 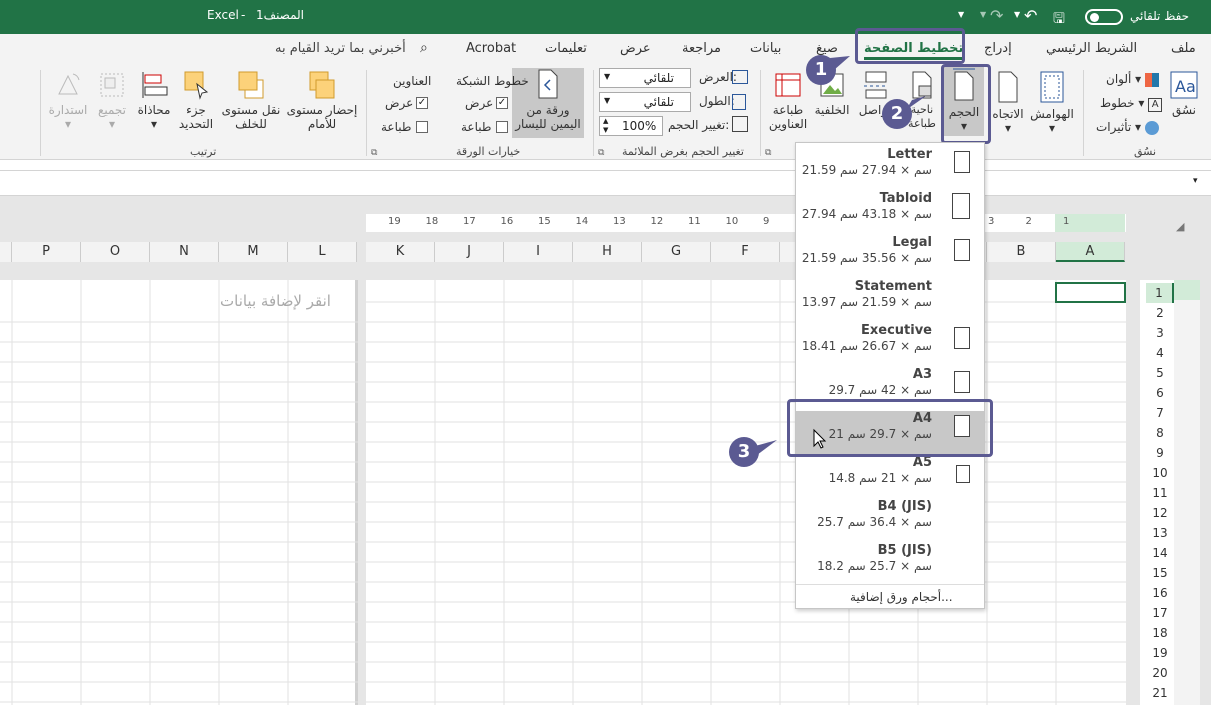 I want to click on paper-size-item: Executive 18.41 سم × 26.67 سم, so click(x=890, y=345).